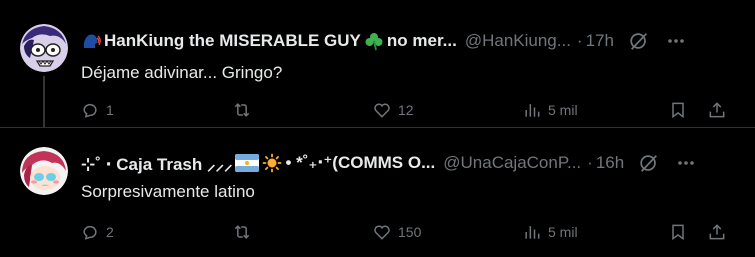 The height and width of the screenshot is (257, 755). Describe the element at coordinates (247, 163) in the screenshot. I see `argentina-flag-emoji` at that location.